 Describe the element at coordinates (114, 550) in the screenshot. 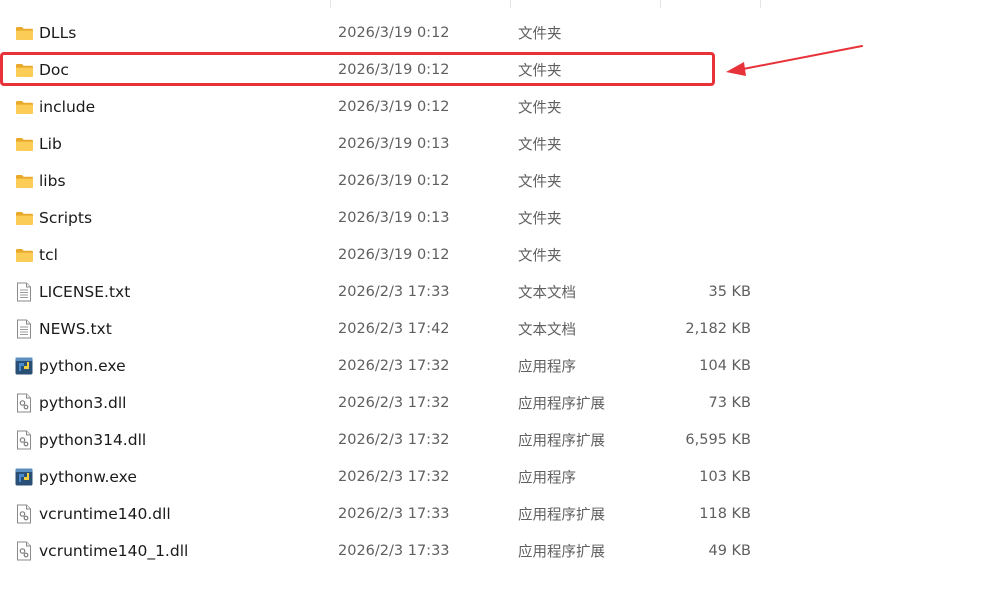

I see `file-name: vcruntime140_1.dll` at that location.